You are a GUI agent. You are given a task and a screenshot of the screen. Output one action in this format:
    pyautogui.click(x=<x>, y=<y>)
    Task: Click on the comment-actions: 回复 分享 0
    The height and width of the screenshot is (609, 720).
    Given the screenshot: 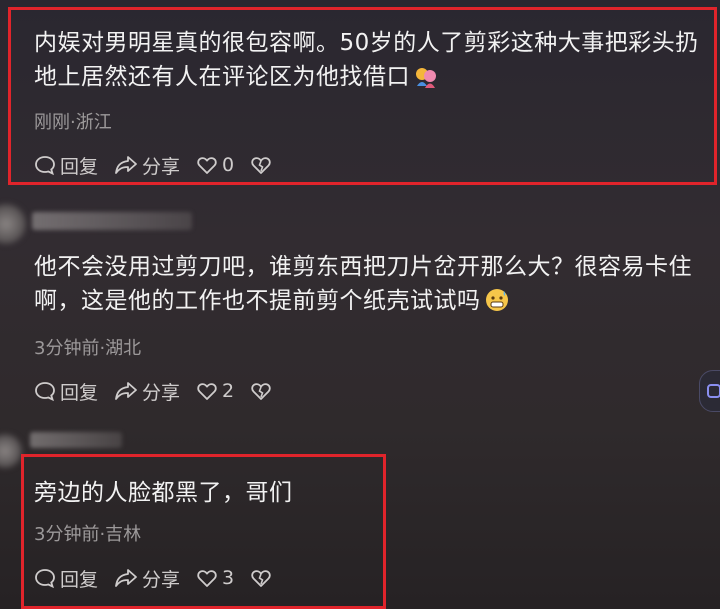 What is the action you would take?
    pyautogui.click(x=163, y=165)
    